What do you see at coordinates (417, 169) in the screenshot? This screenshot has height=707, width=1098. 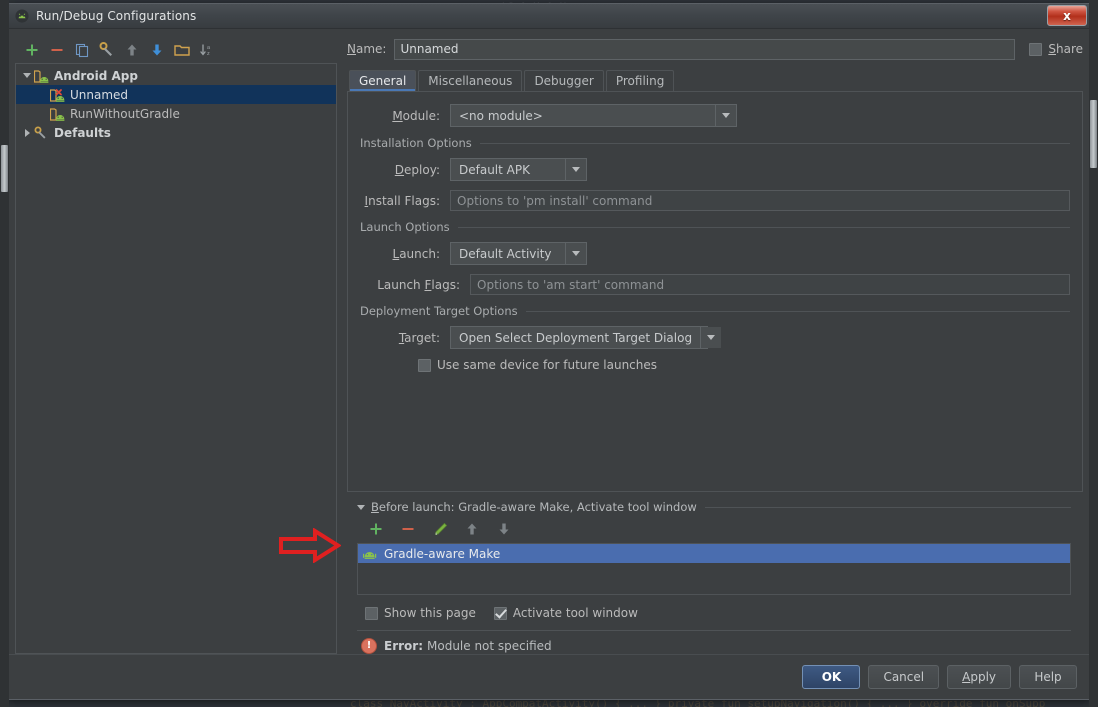 I see `deploy-label: Deploy:` at bounding box center [417, 169].